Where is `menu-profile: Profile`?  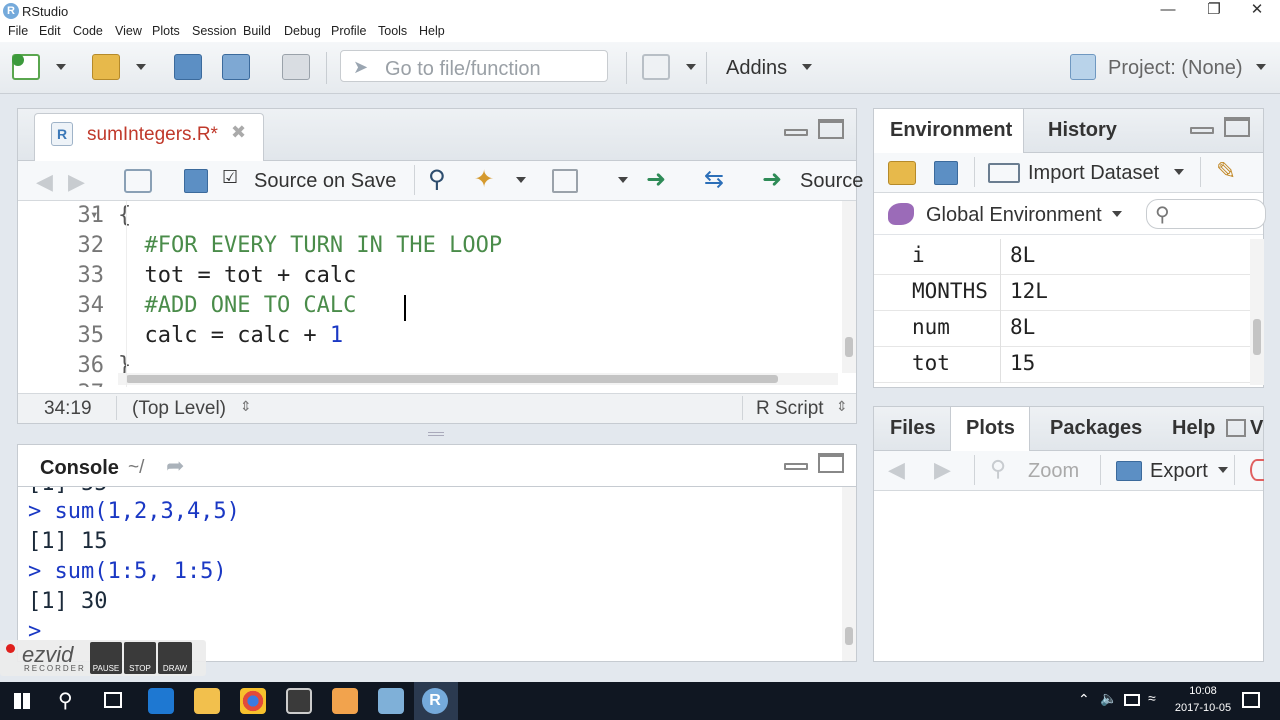
menu-profile: Profile is located at coordinates (348, 31).